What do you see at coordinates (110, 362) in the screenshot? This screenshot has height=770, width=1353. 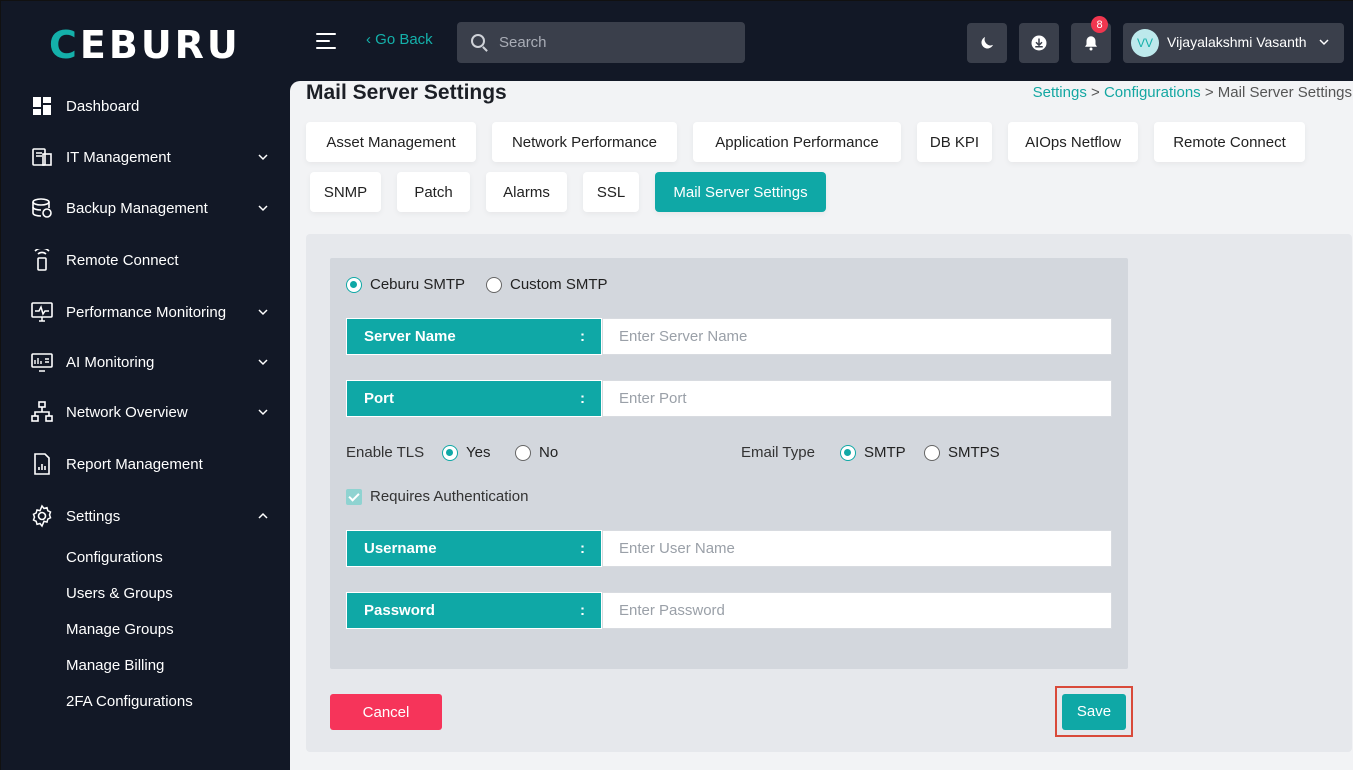 I see `sidebar-item-label: AI Monitoring` at bounding box center [110, 362].